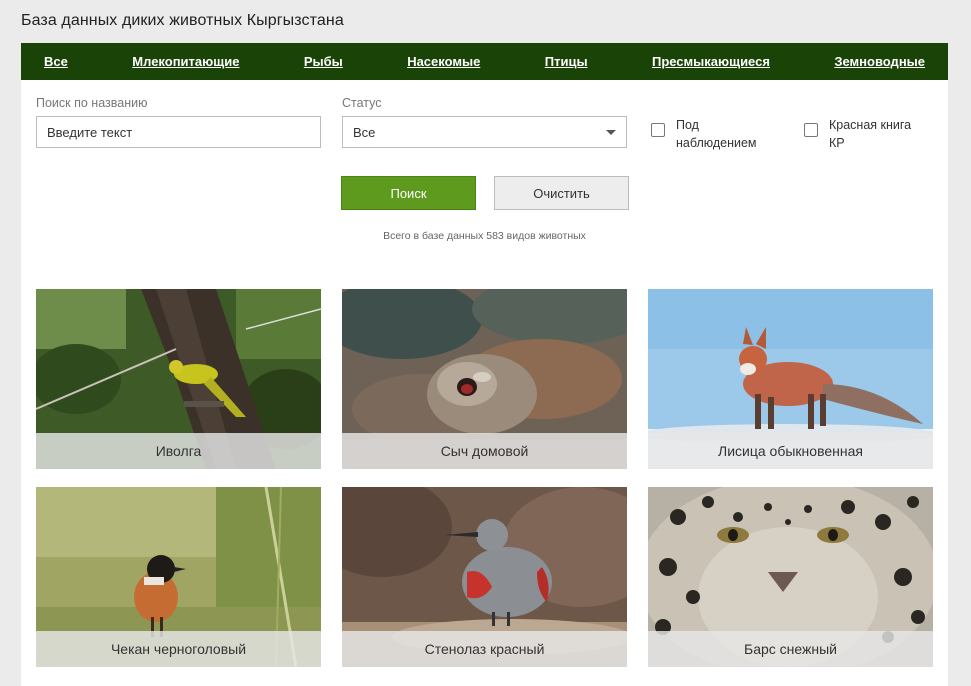  Describe the element at coordinates (443, 61) in the screenshot. I see `nav-item-insects: Насекомые` at that location.